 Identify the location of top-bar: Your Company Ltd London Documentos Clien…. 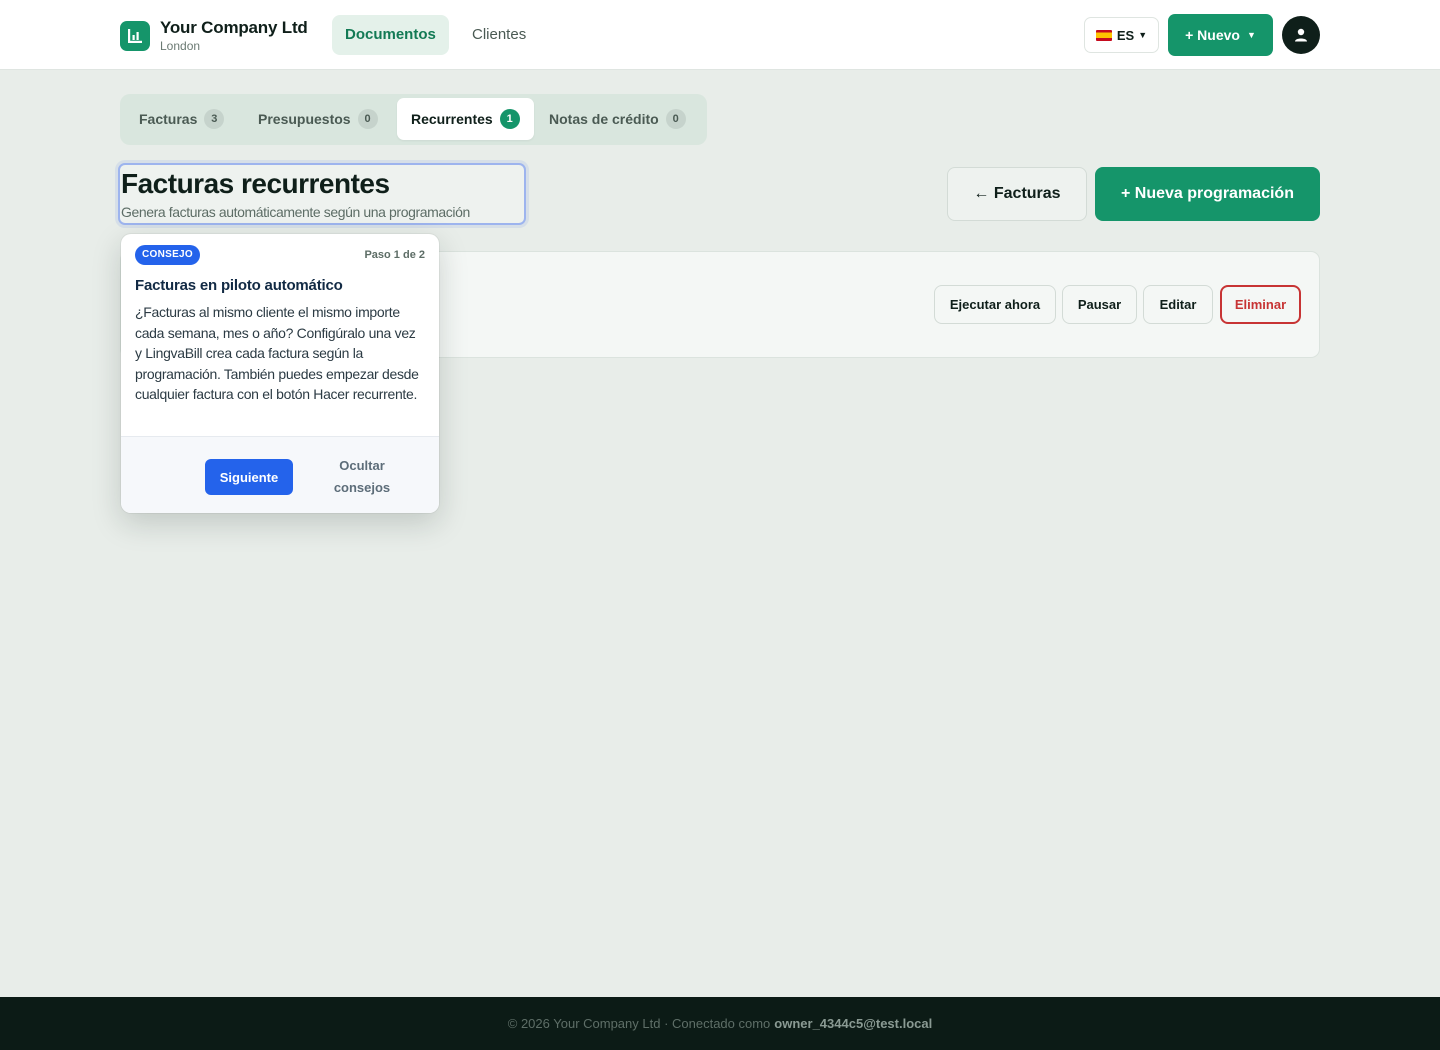
(720, 35).